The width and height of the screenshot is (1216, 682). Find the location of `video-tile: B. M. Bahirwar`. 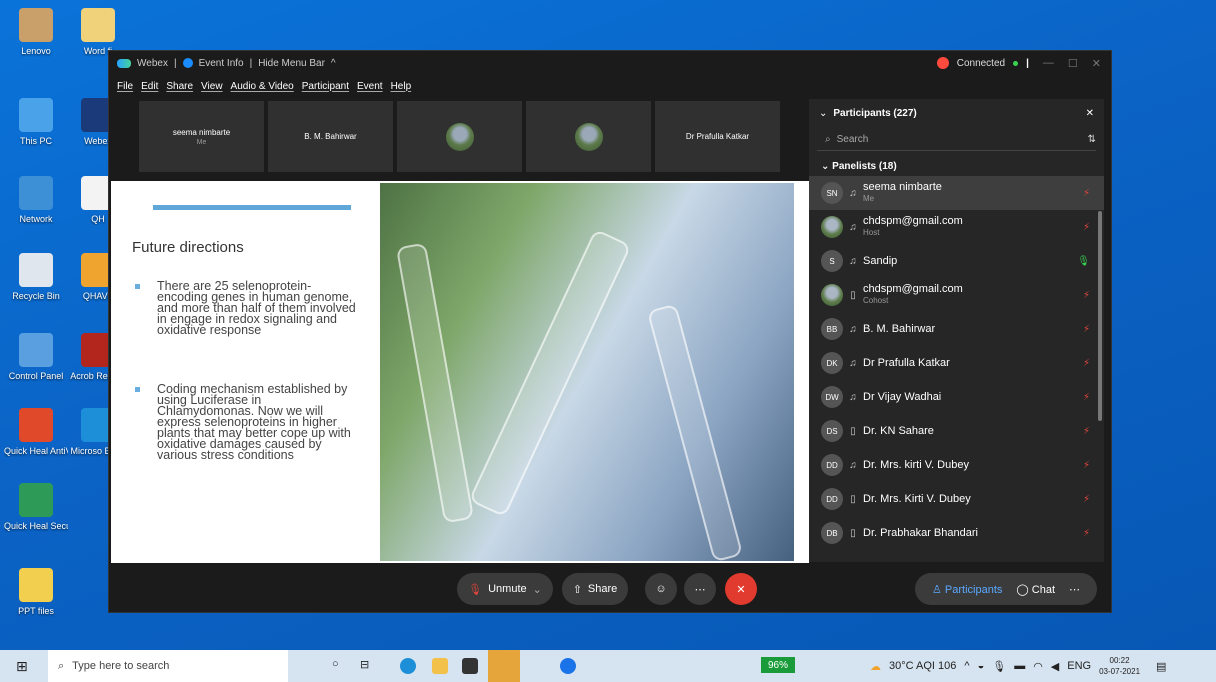

video-tile: B. M. Bahirwar is located at coordinates (330, 136).